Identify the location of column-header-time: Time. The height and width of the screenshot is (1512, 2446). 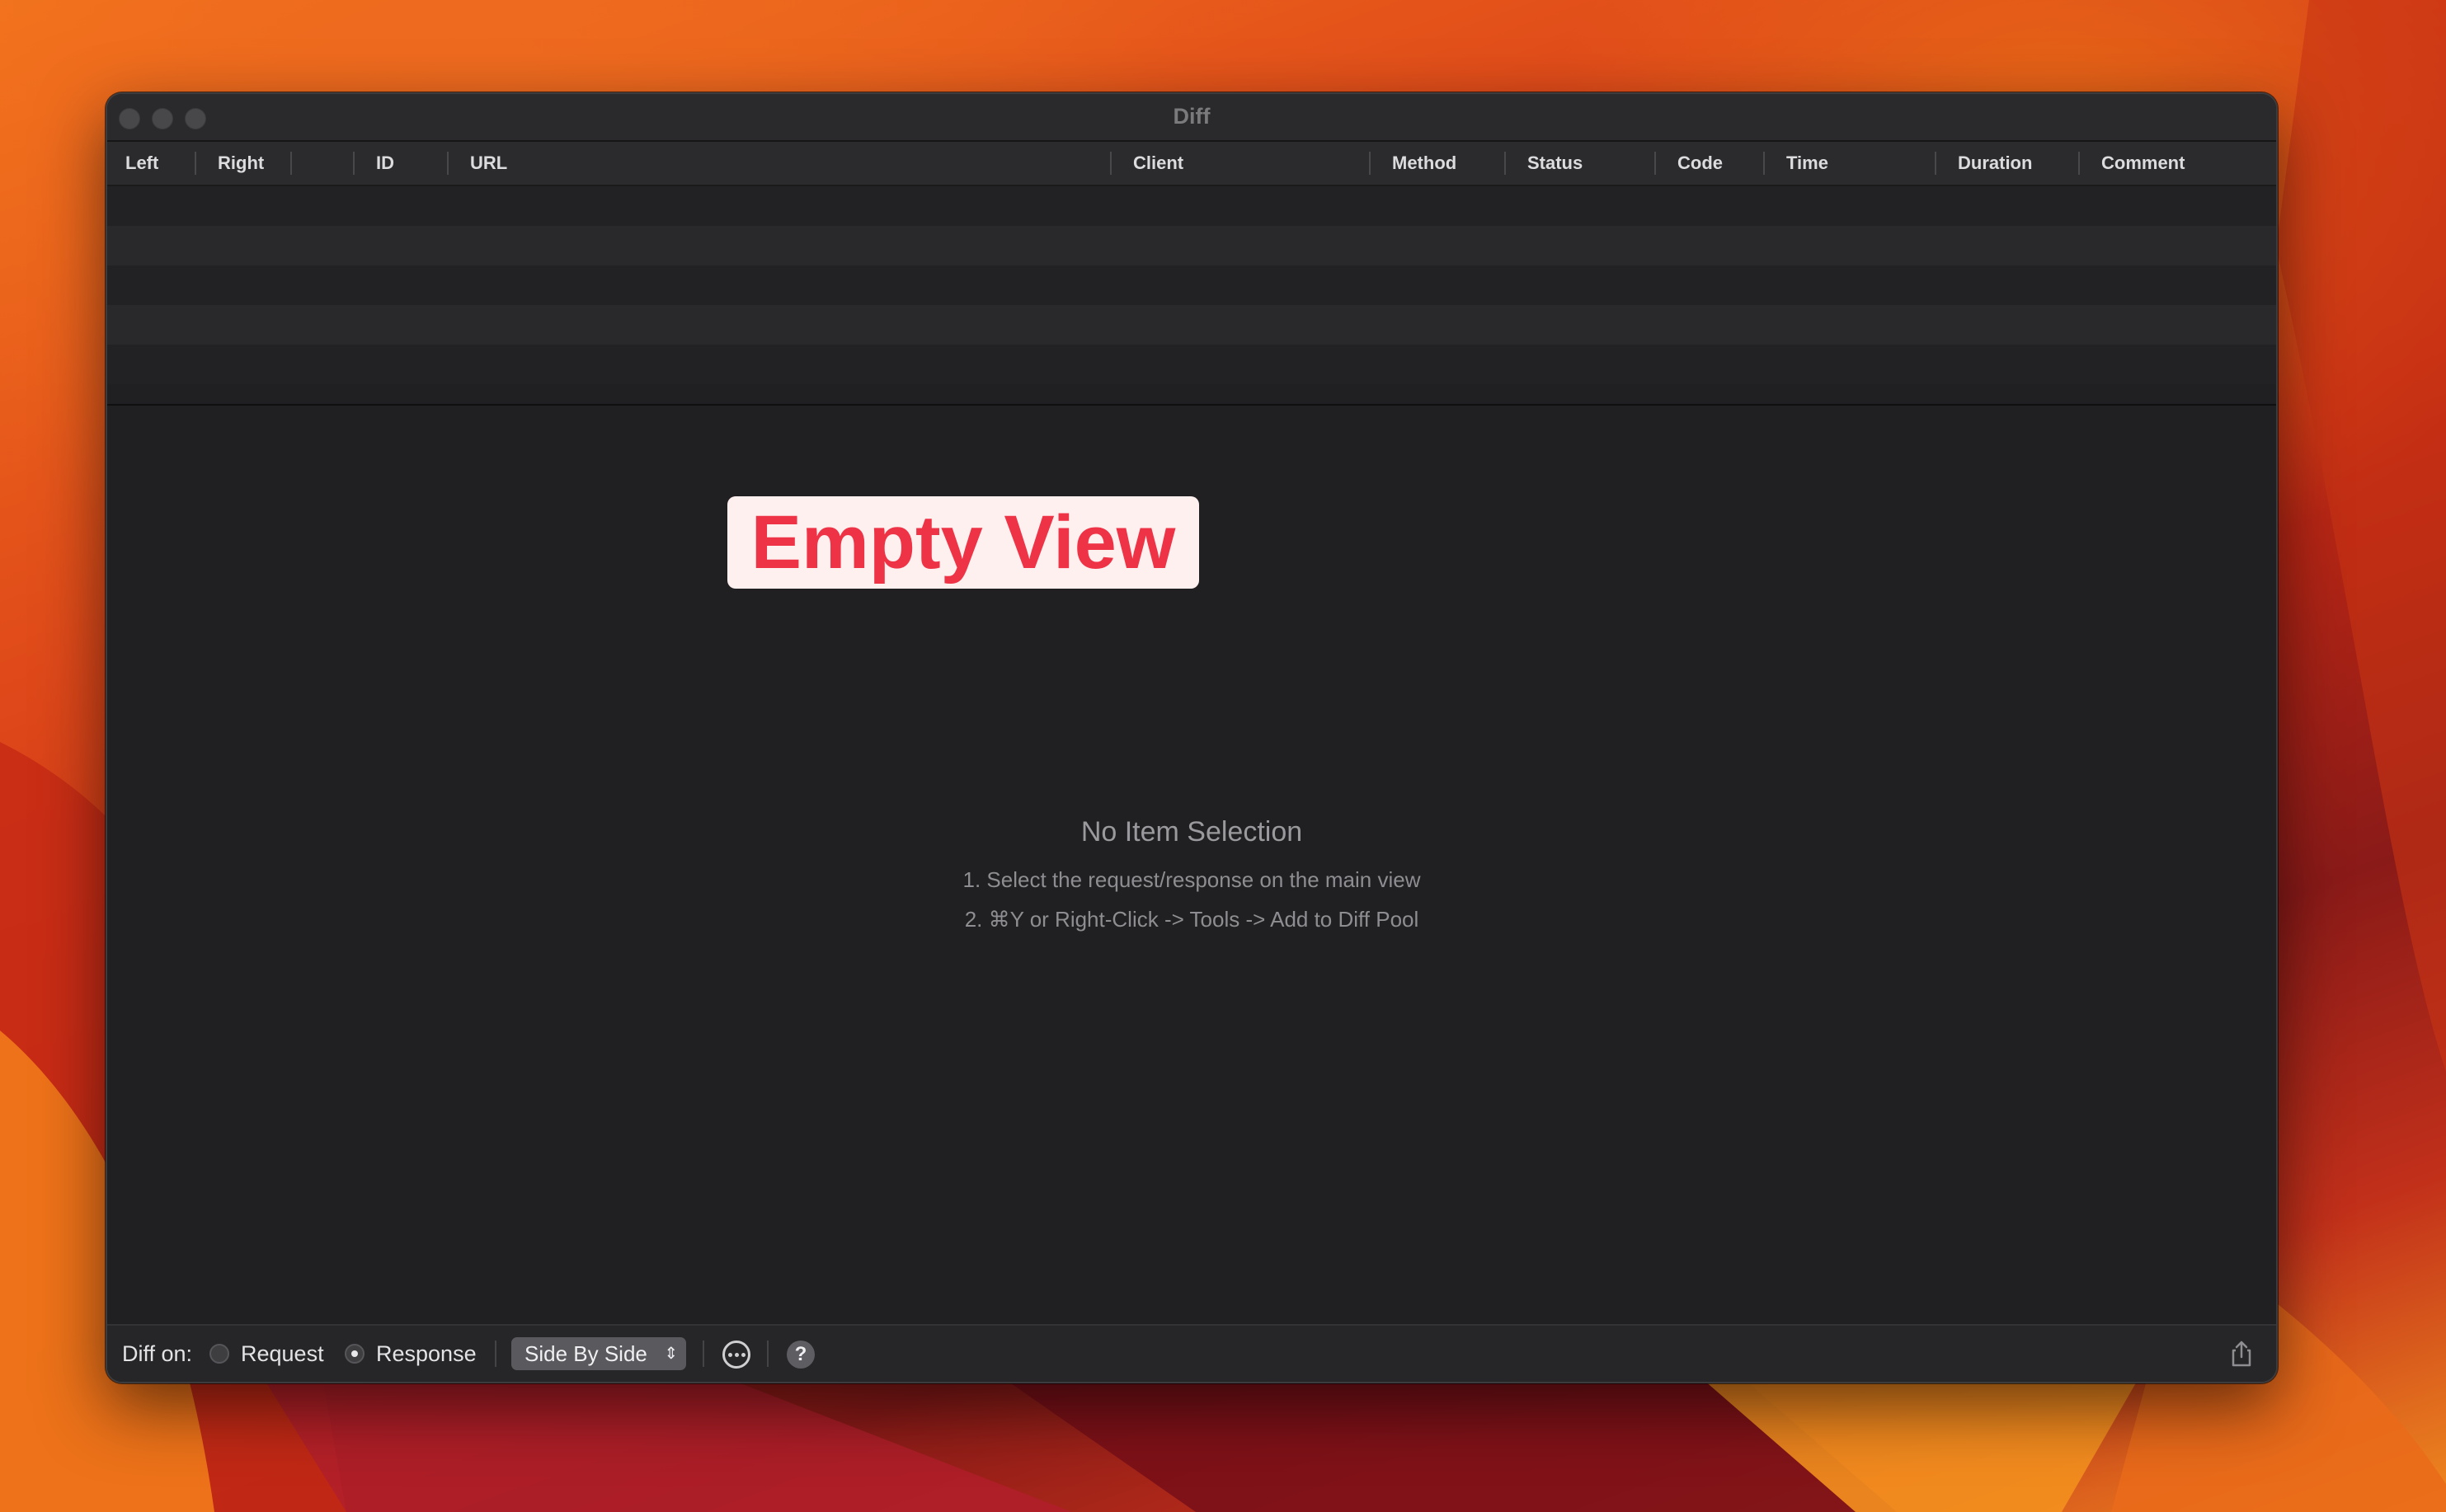
(1807, 164).